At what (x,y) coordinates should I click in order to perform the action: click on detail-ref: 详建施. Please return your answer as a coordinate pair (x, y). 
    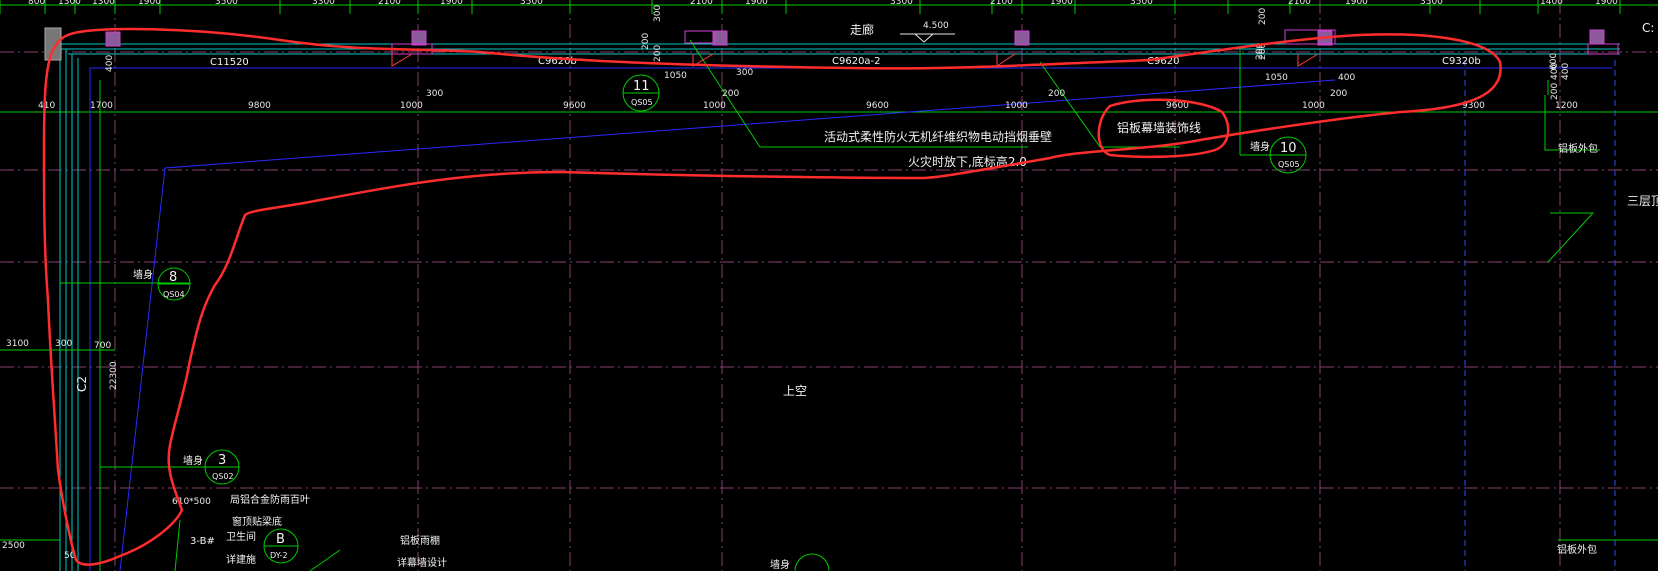
    Looking at the image, I should click on (241, 559).